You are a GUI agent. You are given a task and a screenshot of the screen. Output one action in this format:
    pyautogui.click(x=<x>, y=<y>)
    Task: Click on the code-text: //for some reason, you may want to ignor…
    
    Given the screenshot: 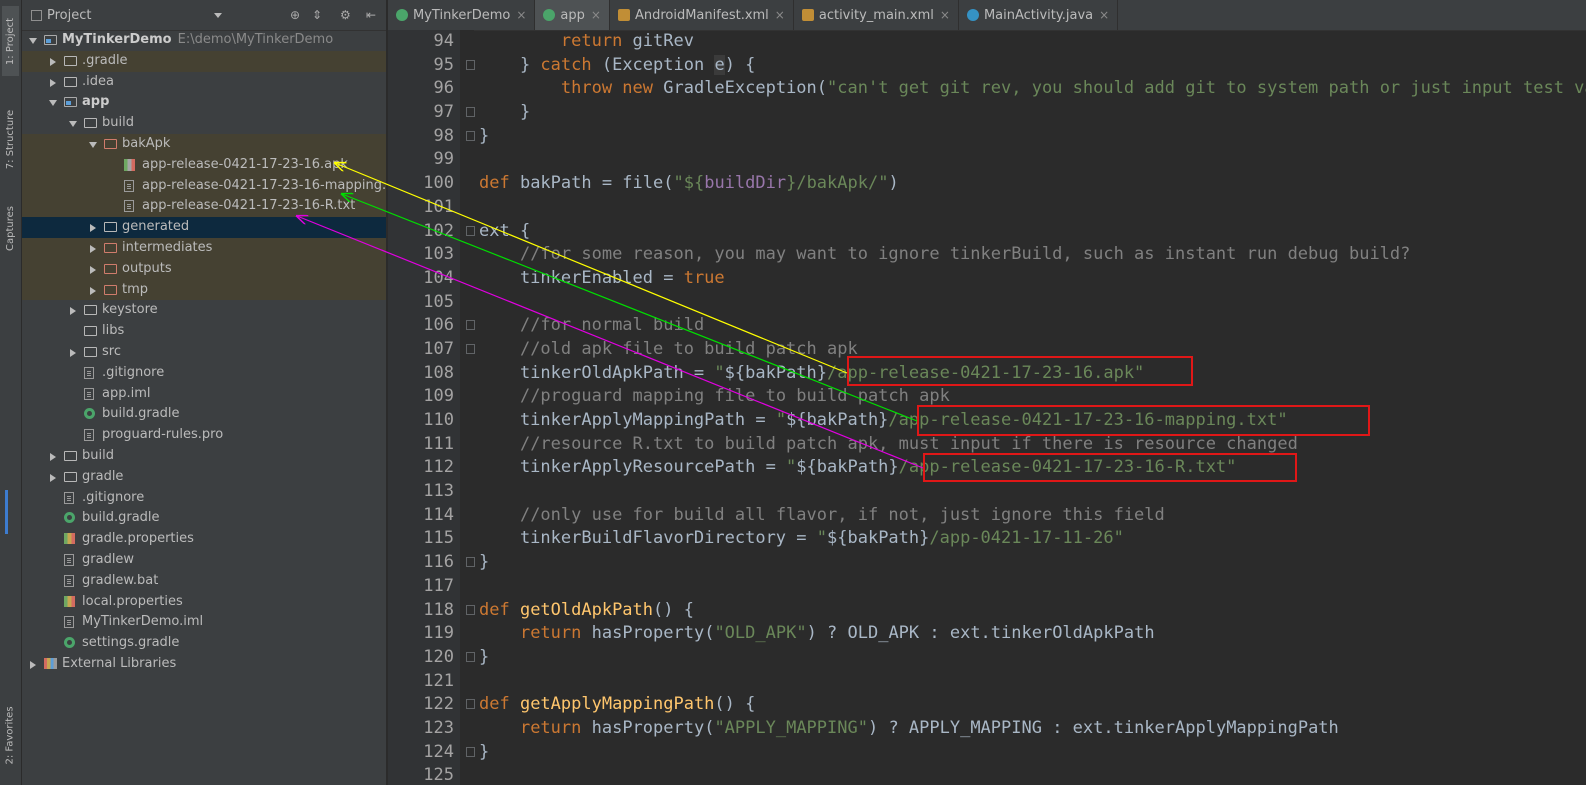 What is the action you would take?
    pyautogui.click(x=944, y=255)
    